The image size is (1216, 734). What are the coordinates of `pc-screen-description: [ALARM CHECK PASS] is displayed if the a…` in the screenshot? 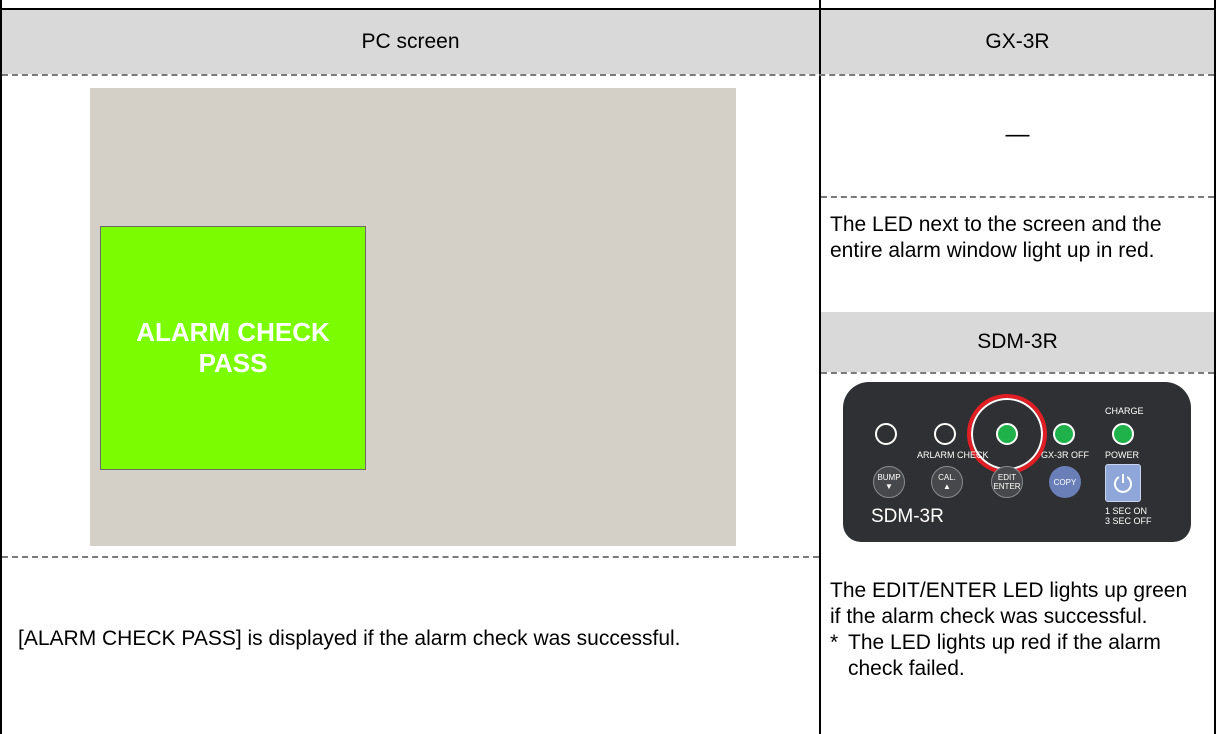 It's located at (398, 639).